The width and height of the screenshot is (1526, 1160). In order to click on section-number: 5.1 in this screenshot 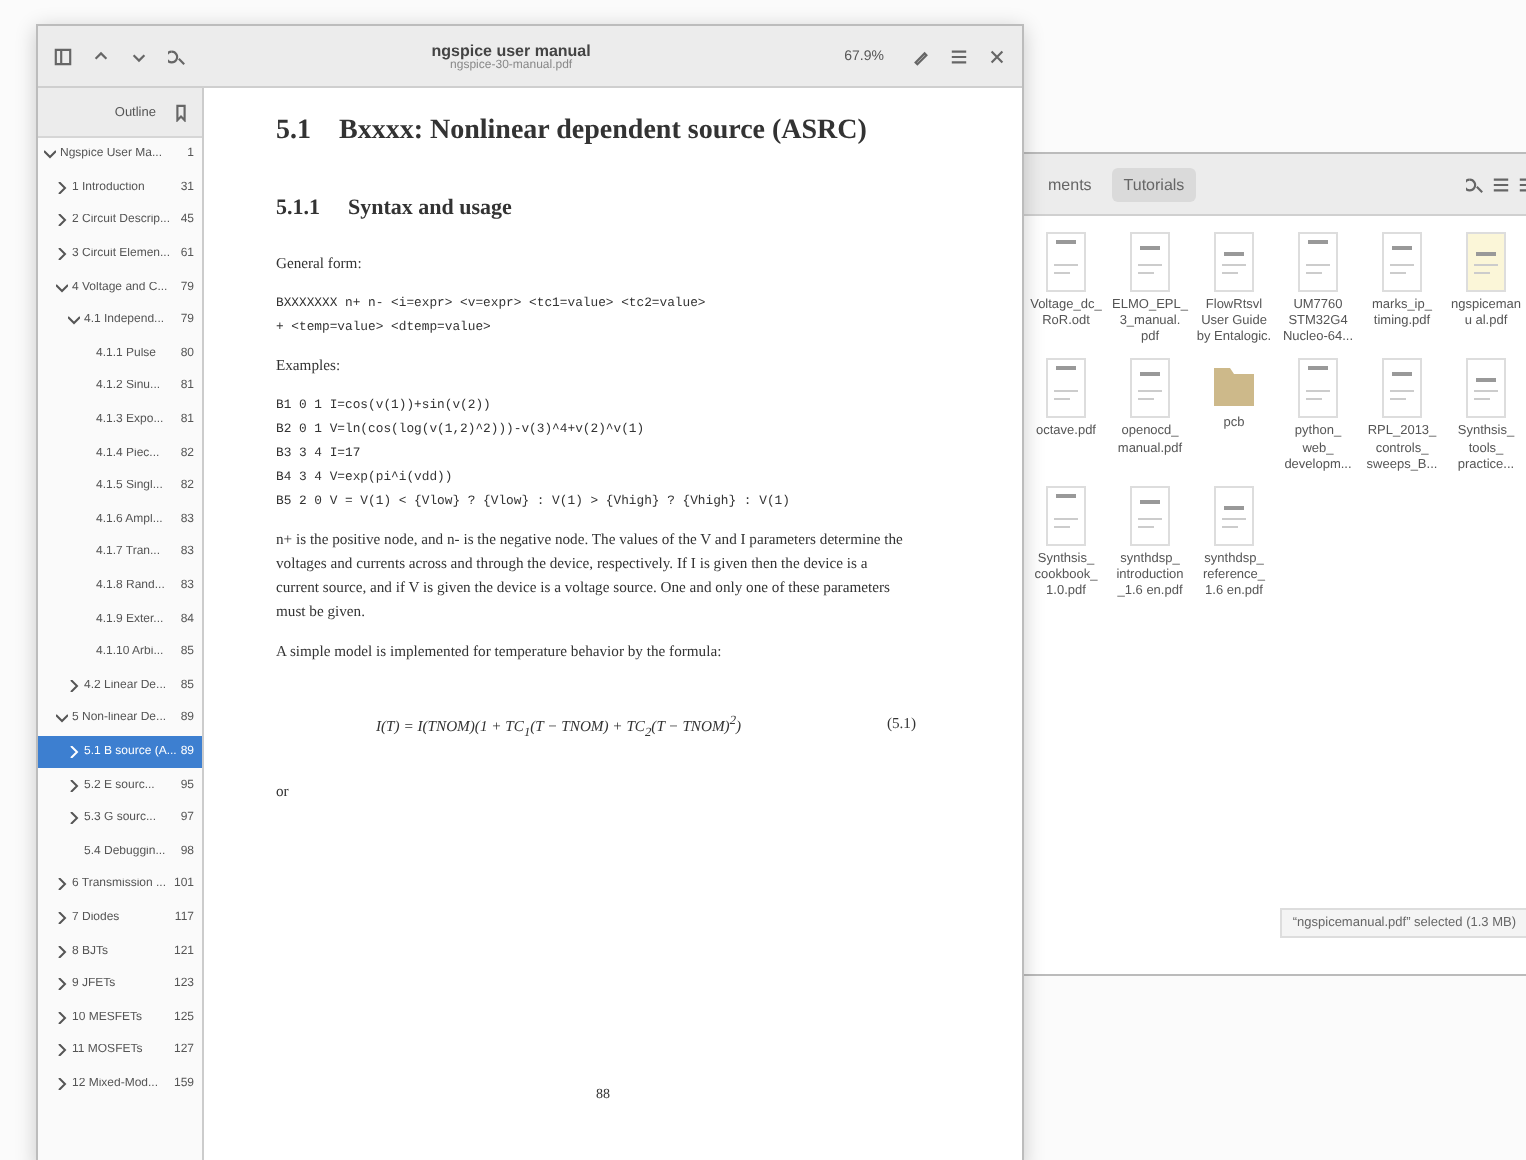, I will do `click(293, 132)`.